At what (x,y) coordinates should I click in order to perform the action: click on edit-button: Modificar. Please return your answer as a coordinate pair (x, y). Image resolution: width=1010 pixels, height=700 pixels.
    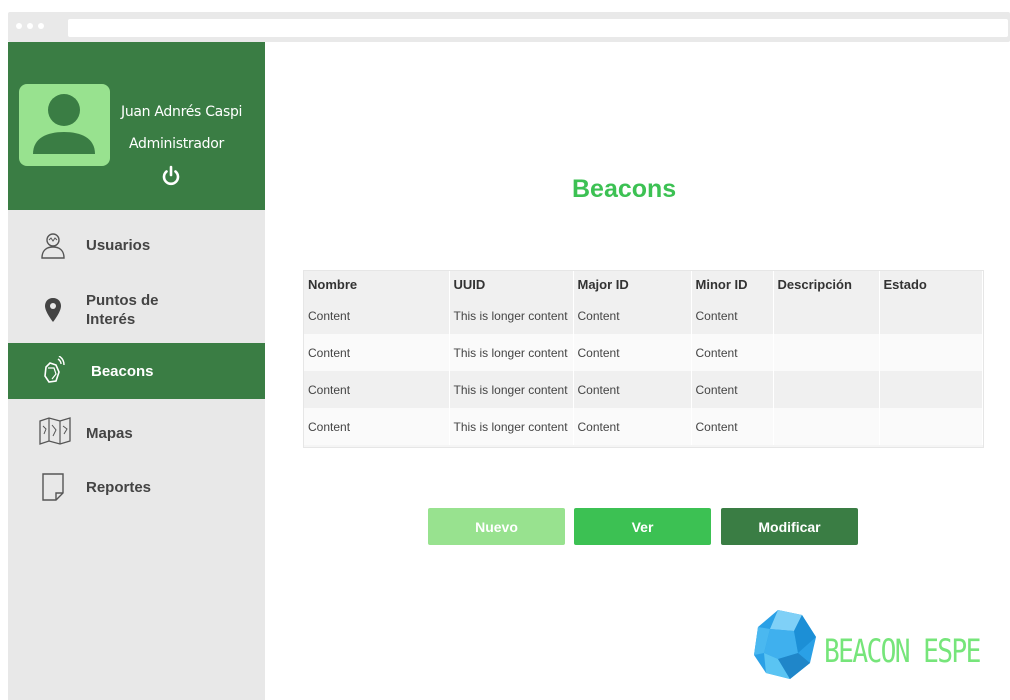
    Looking at the image, I should click on (789, 526).